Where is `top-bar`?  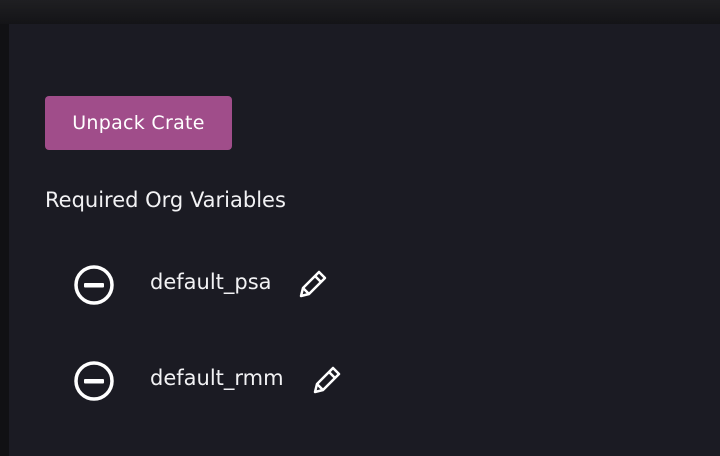
top-bar is located at coordinates (360, 12).